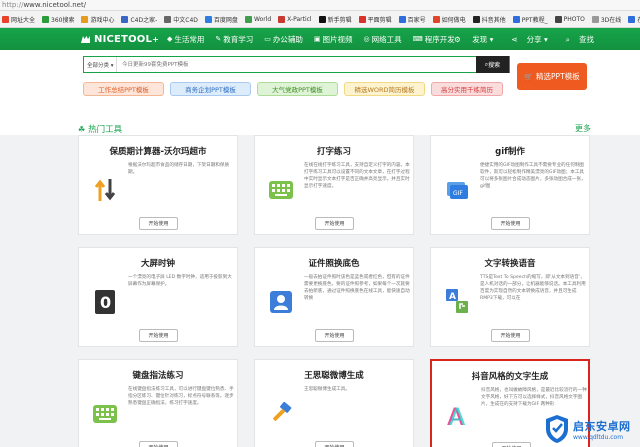 This screenshot has width=640, height=447. Describe the element at coordinates (169, 39) in the screenshot. I see `nav-item-icon: ◆` at that location.